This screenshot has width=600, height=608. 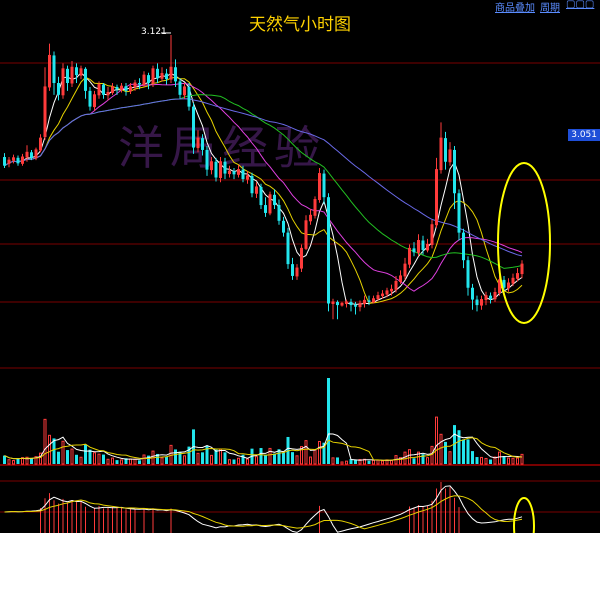 I want to click on peak-price-label: 3.121, so click(x=154, y=31).